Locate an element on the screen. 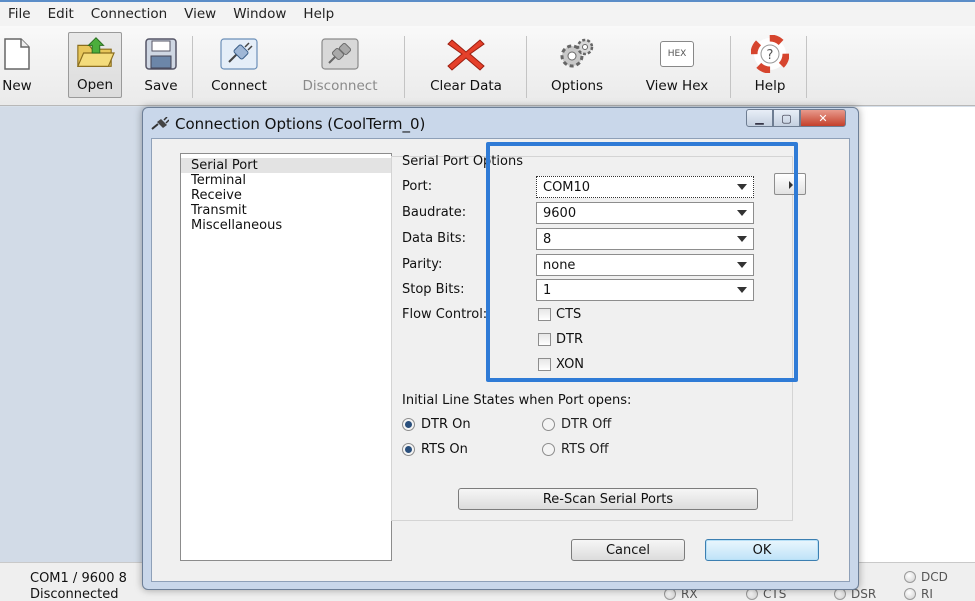 The width and height of the screenshot is (975, 601). help-lifebuoy-icon: ? is located at coordinates (770, 54).